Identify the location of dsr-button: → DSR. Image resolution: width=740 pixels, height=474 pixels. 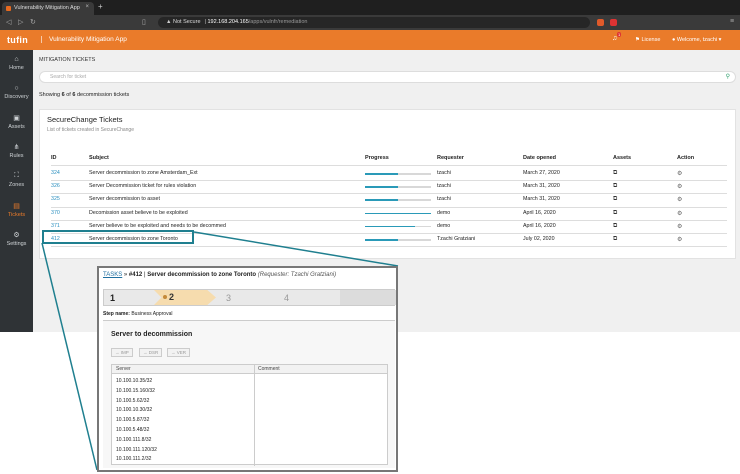
(151, 352).